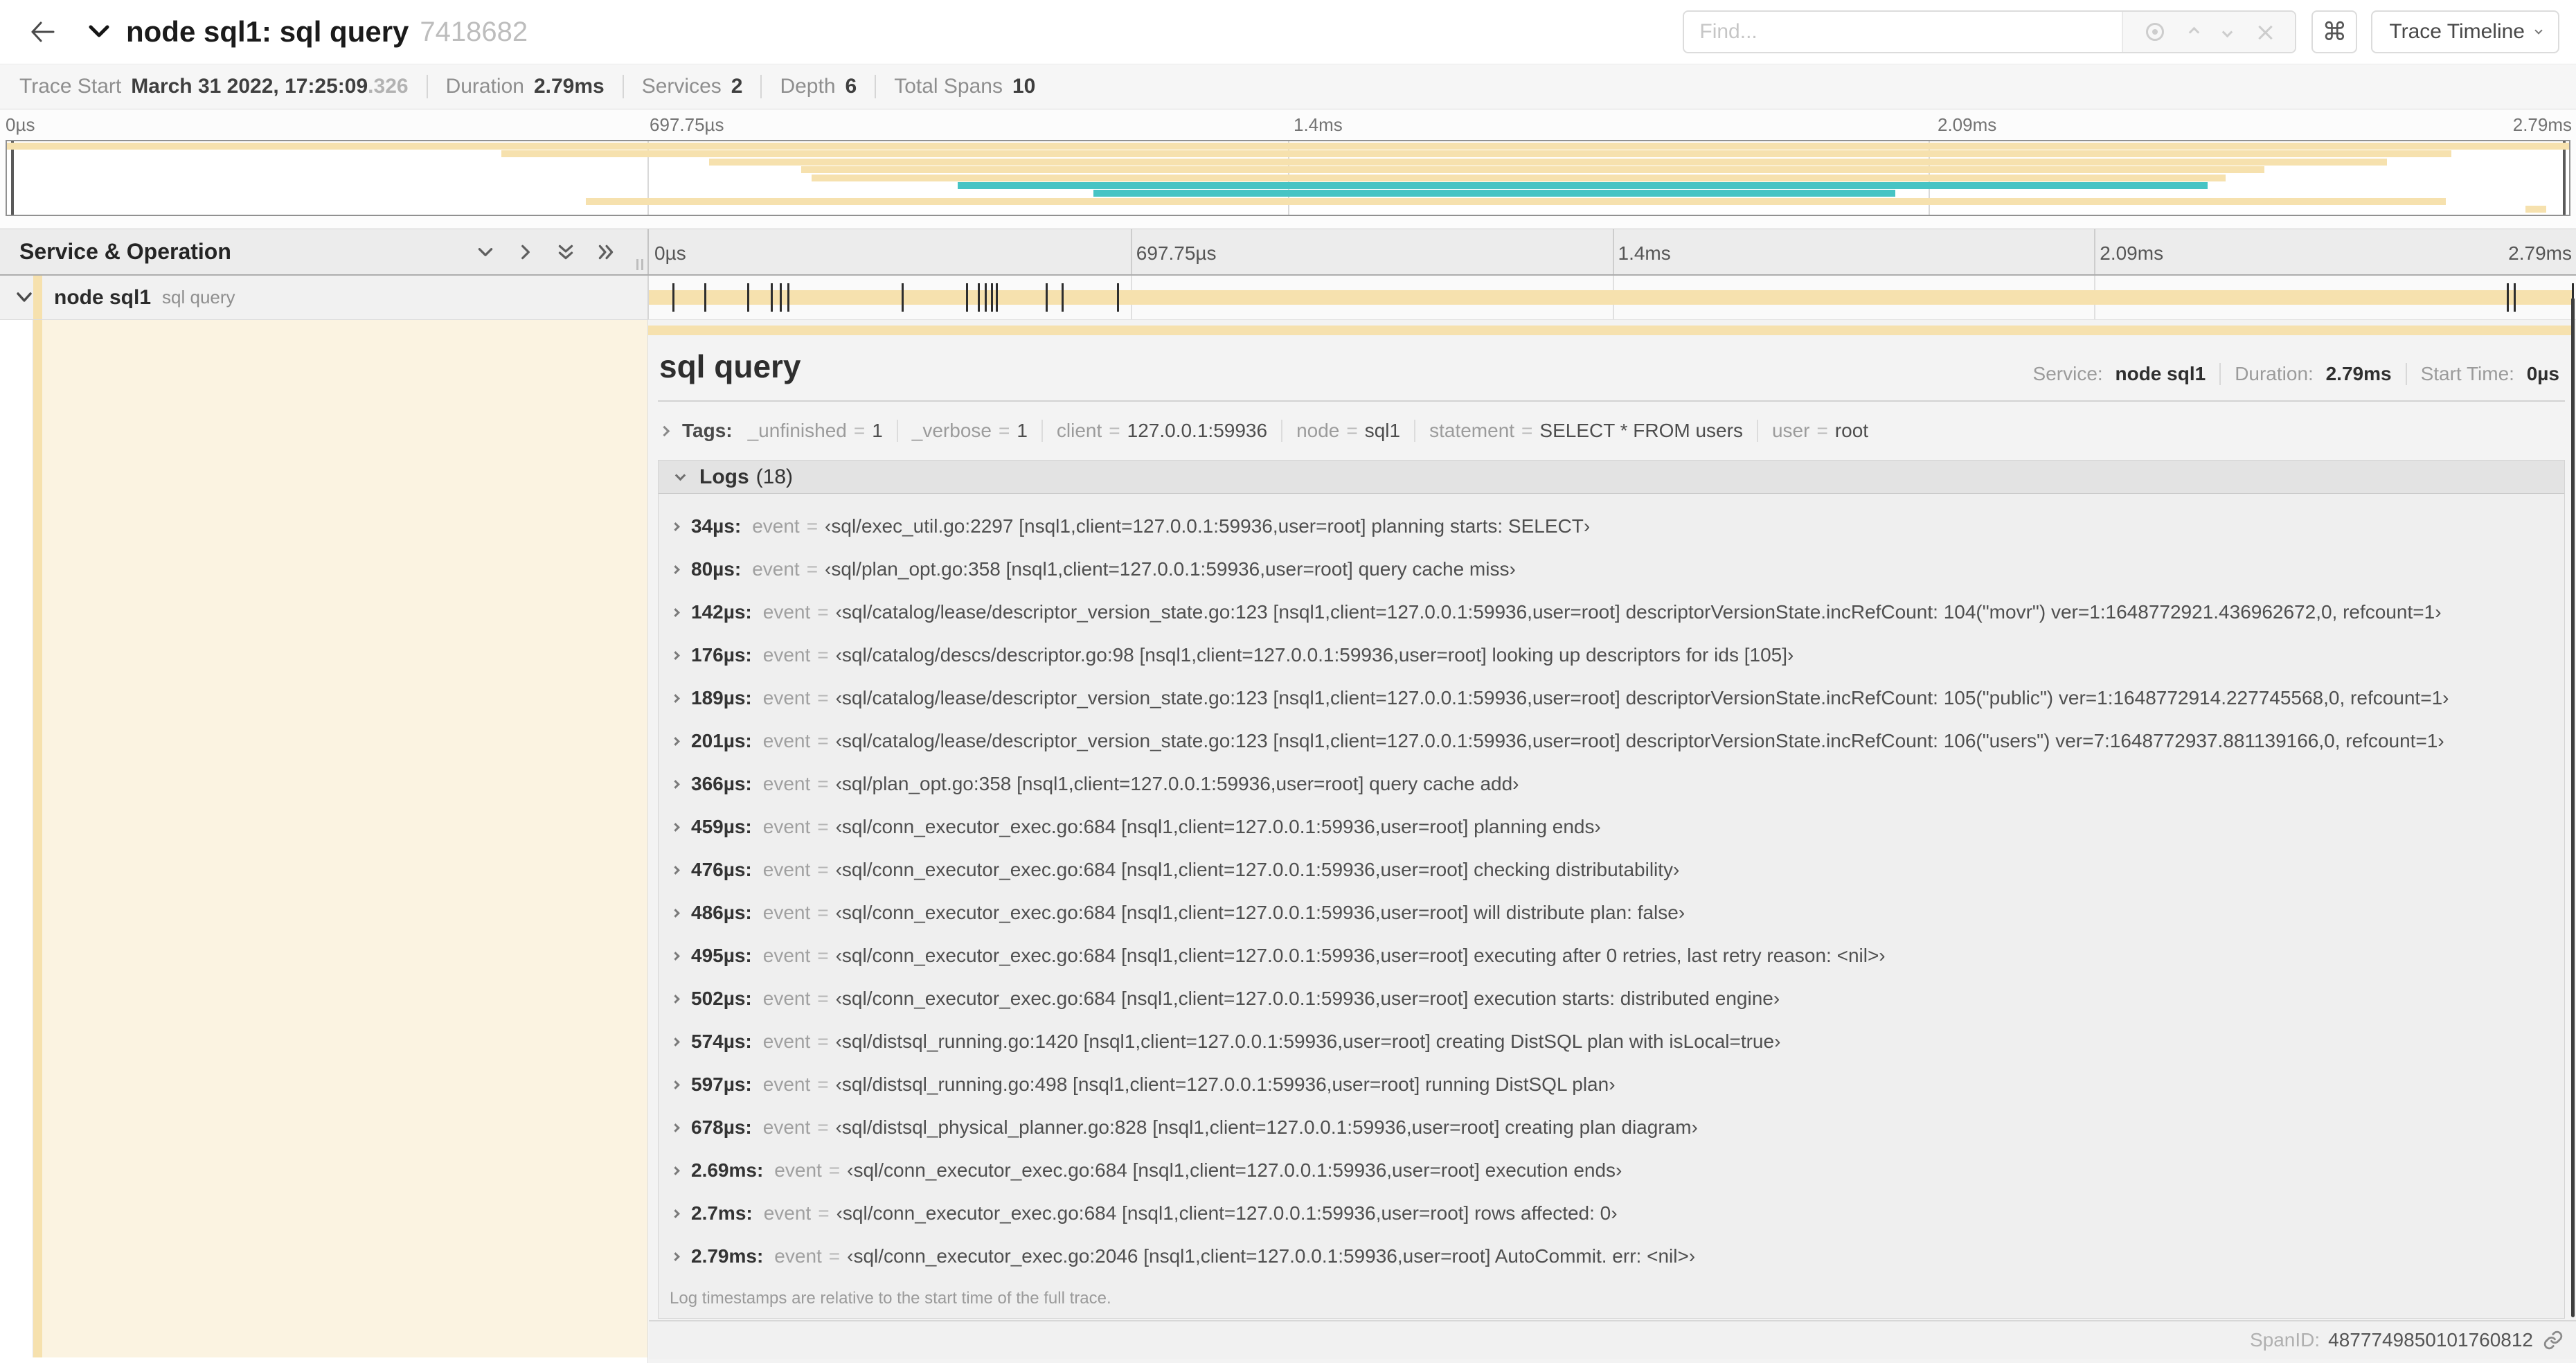 This screenshot has height=1363, width=2576. What do you see at coordinates (43, 31) in the screenshot?
I see `back-button` at bounding box center [43, 31].